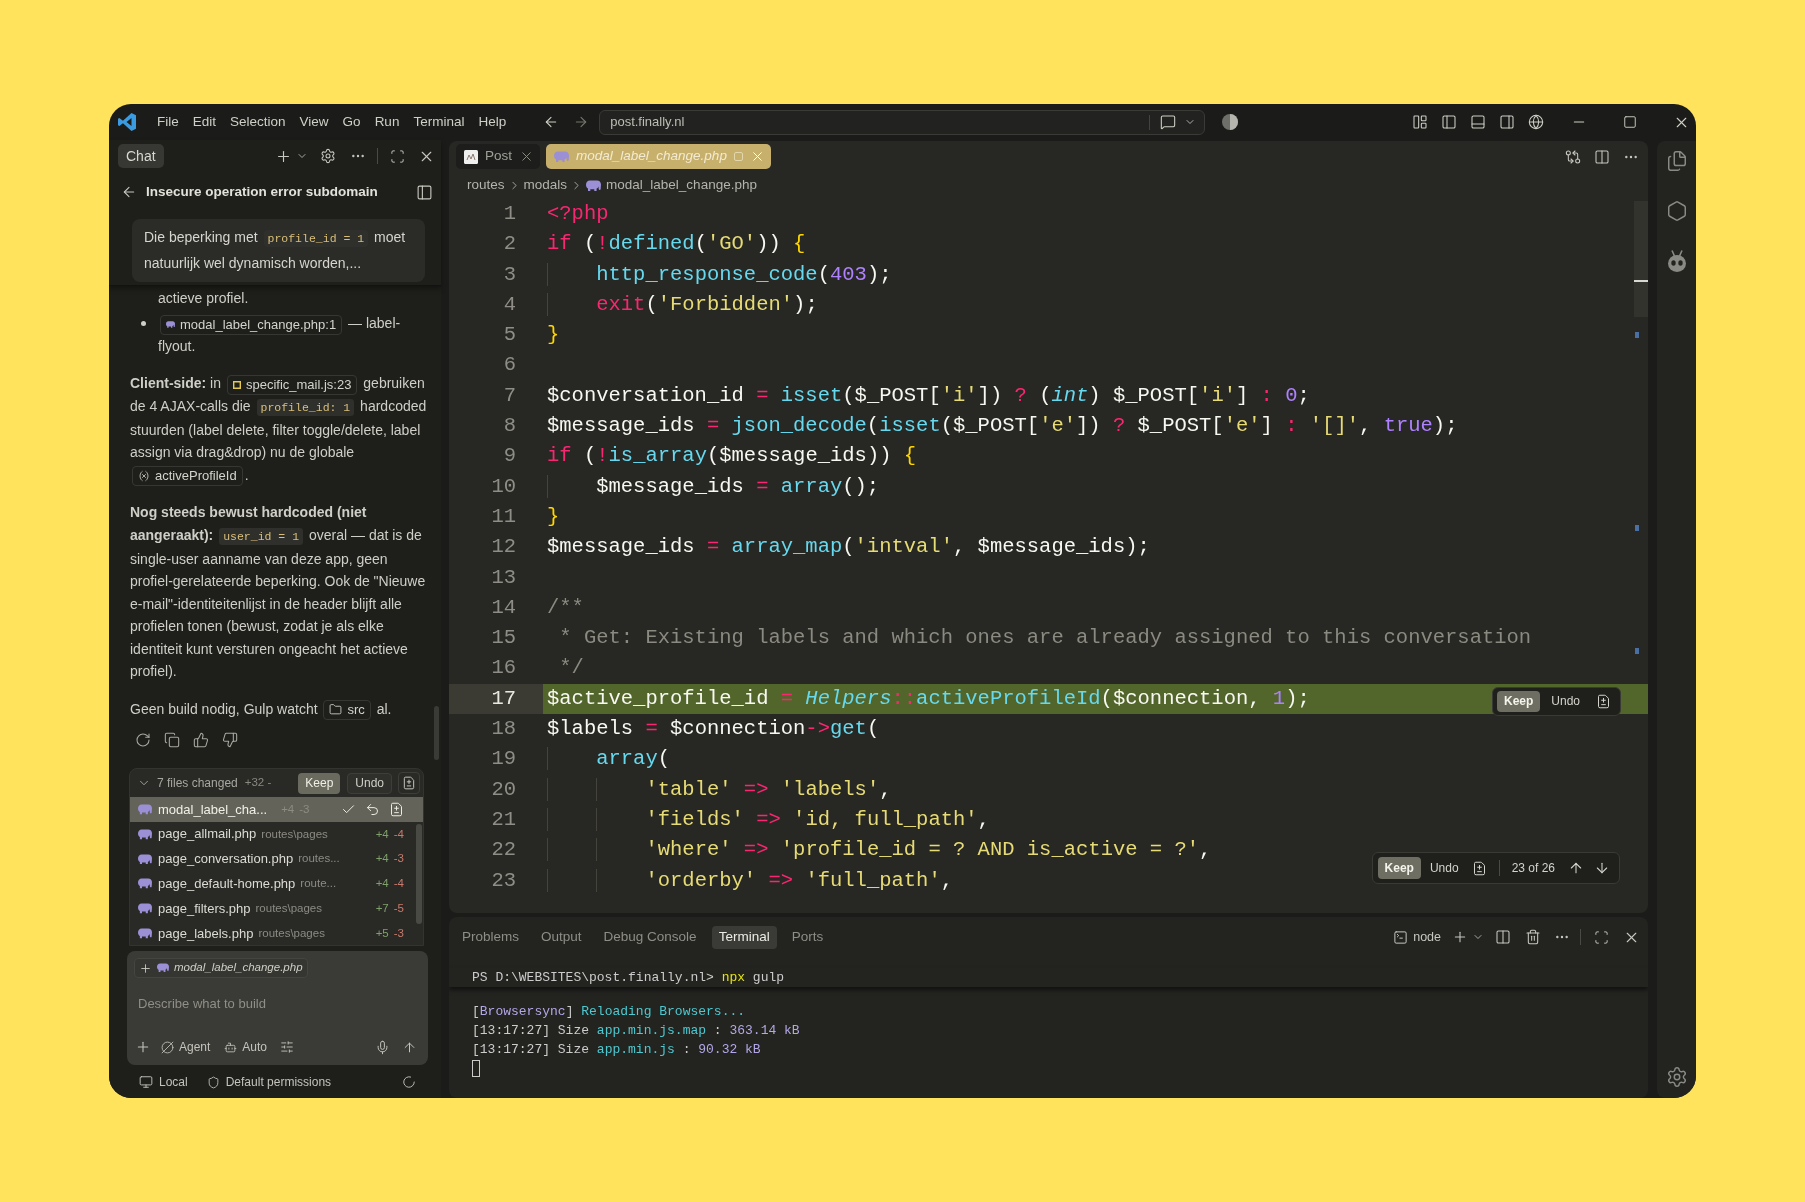 This screenshot has height=1202, width=1805. I want to click on panel-right-icon, so click(1507, 122).